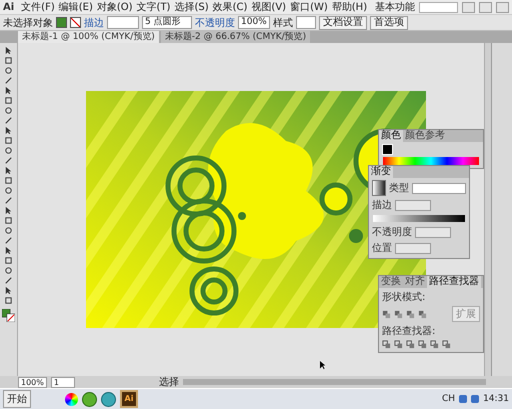 This screenshot has height=409, width=512. What do you see at coordinates (153, 7) in the screenshot?
I see `menu-item: 文字(T)` at bounding box center [153, 7].